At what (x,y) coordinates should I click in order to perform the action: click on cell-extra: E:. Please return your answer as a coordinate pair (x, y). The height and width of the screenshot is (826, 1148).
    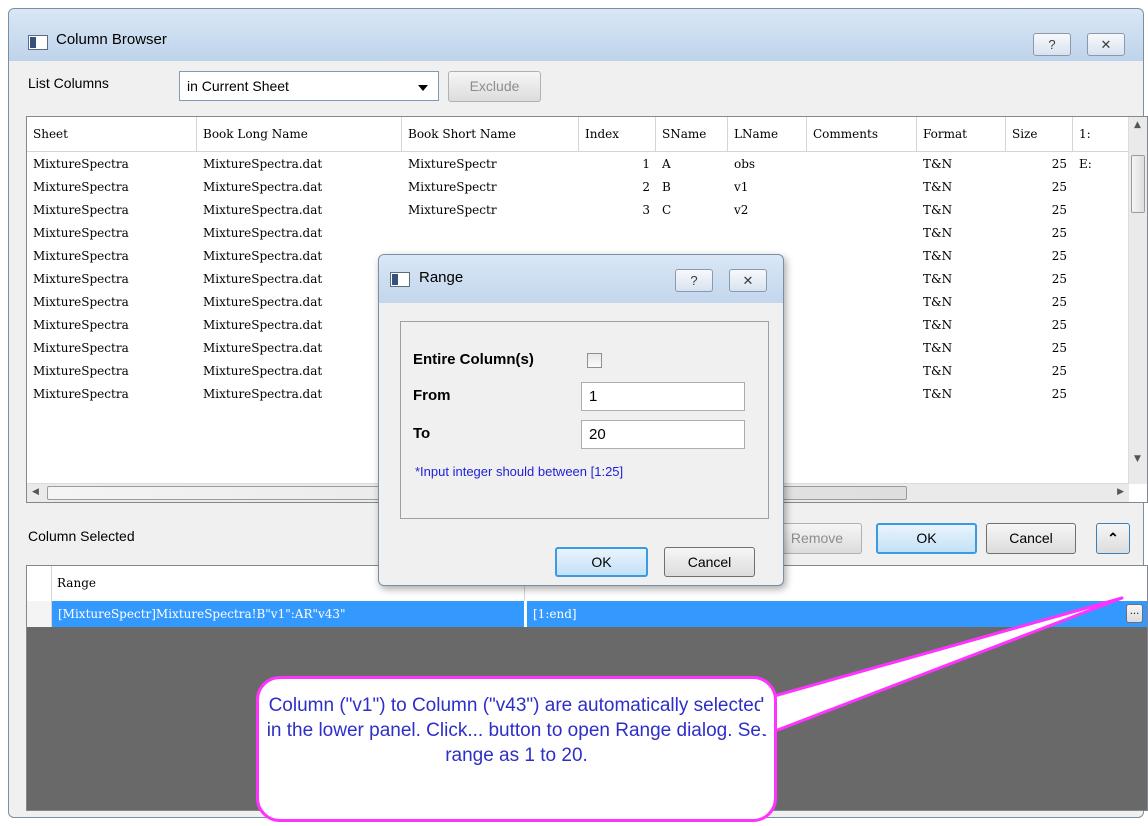
    Looking at the image, I should click on (1085, 164).